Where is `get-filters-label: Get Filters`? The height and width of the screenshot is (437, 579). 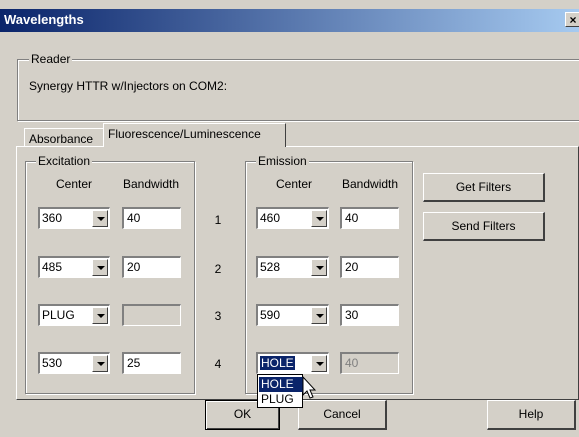 get-filters-label: Get Filters is located at coordinates (483, 187).